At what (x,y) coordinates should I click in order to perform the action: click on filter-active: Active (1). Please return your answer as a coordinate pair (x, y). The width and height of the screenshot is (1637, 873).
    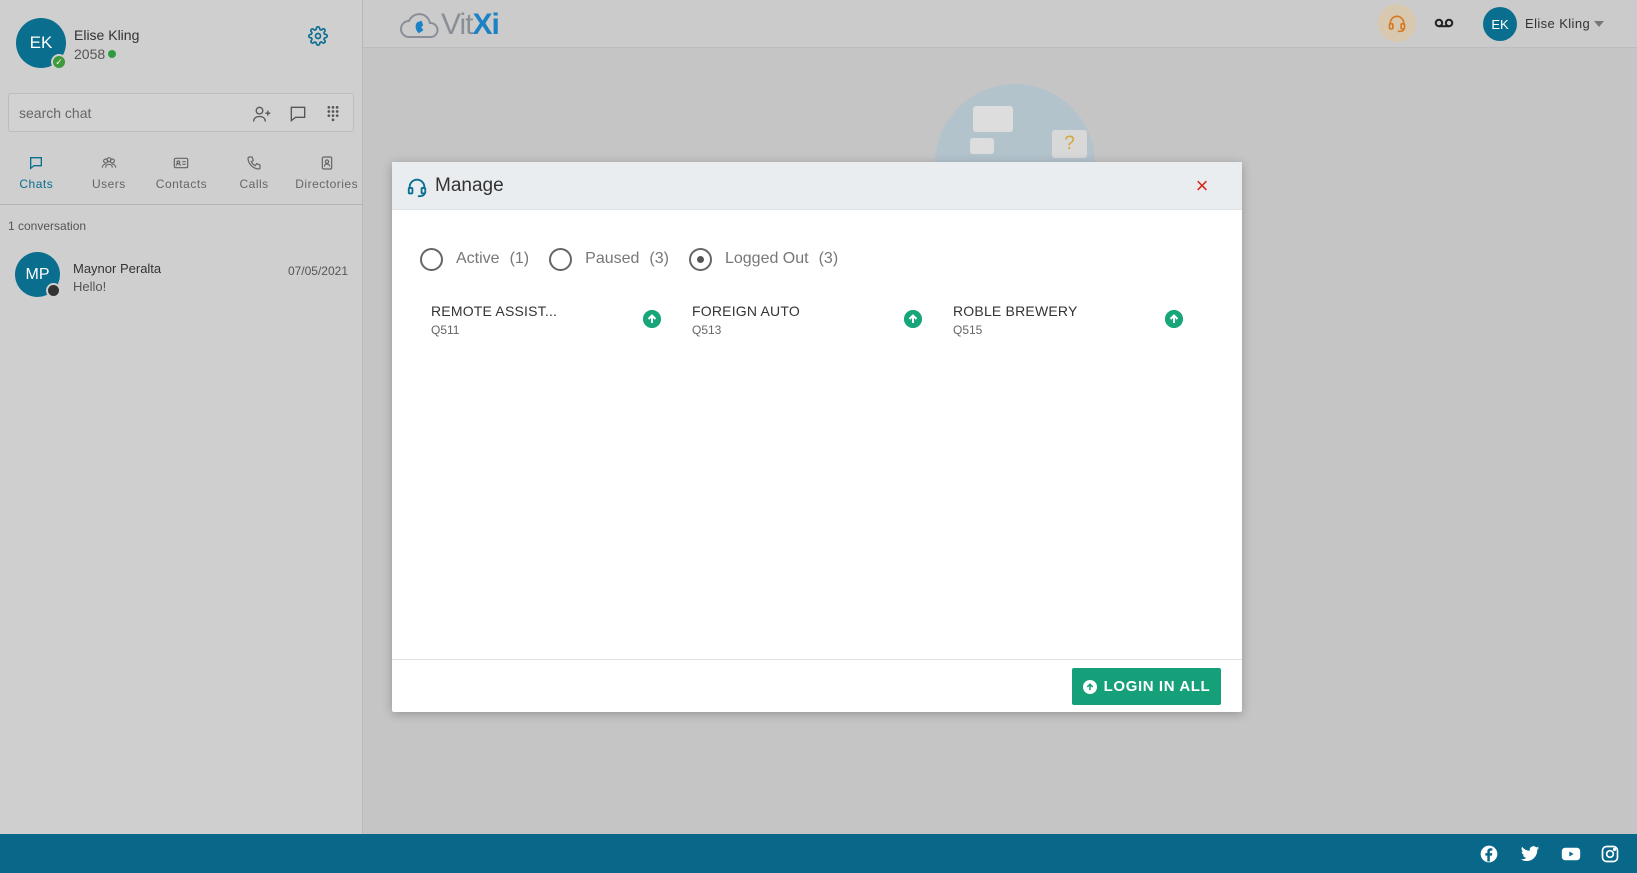
    Looking at the image, I should click on (475, 259).